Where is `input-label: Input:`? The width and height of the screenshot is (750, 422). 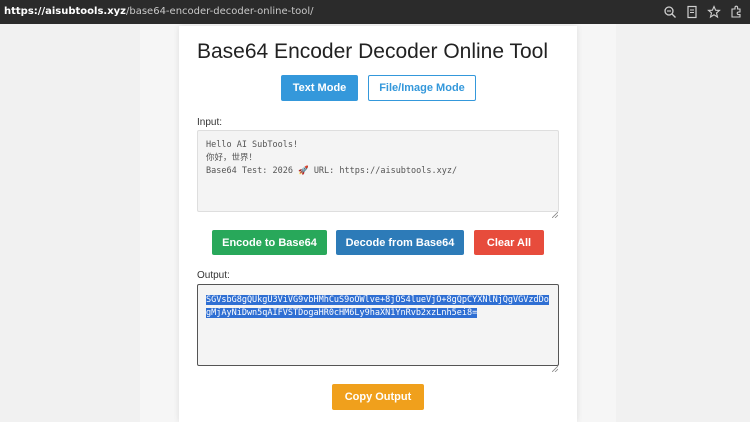 input-label: Input: is located at coordinates (210, 122).